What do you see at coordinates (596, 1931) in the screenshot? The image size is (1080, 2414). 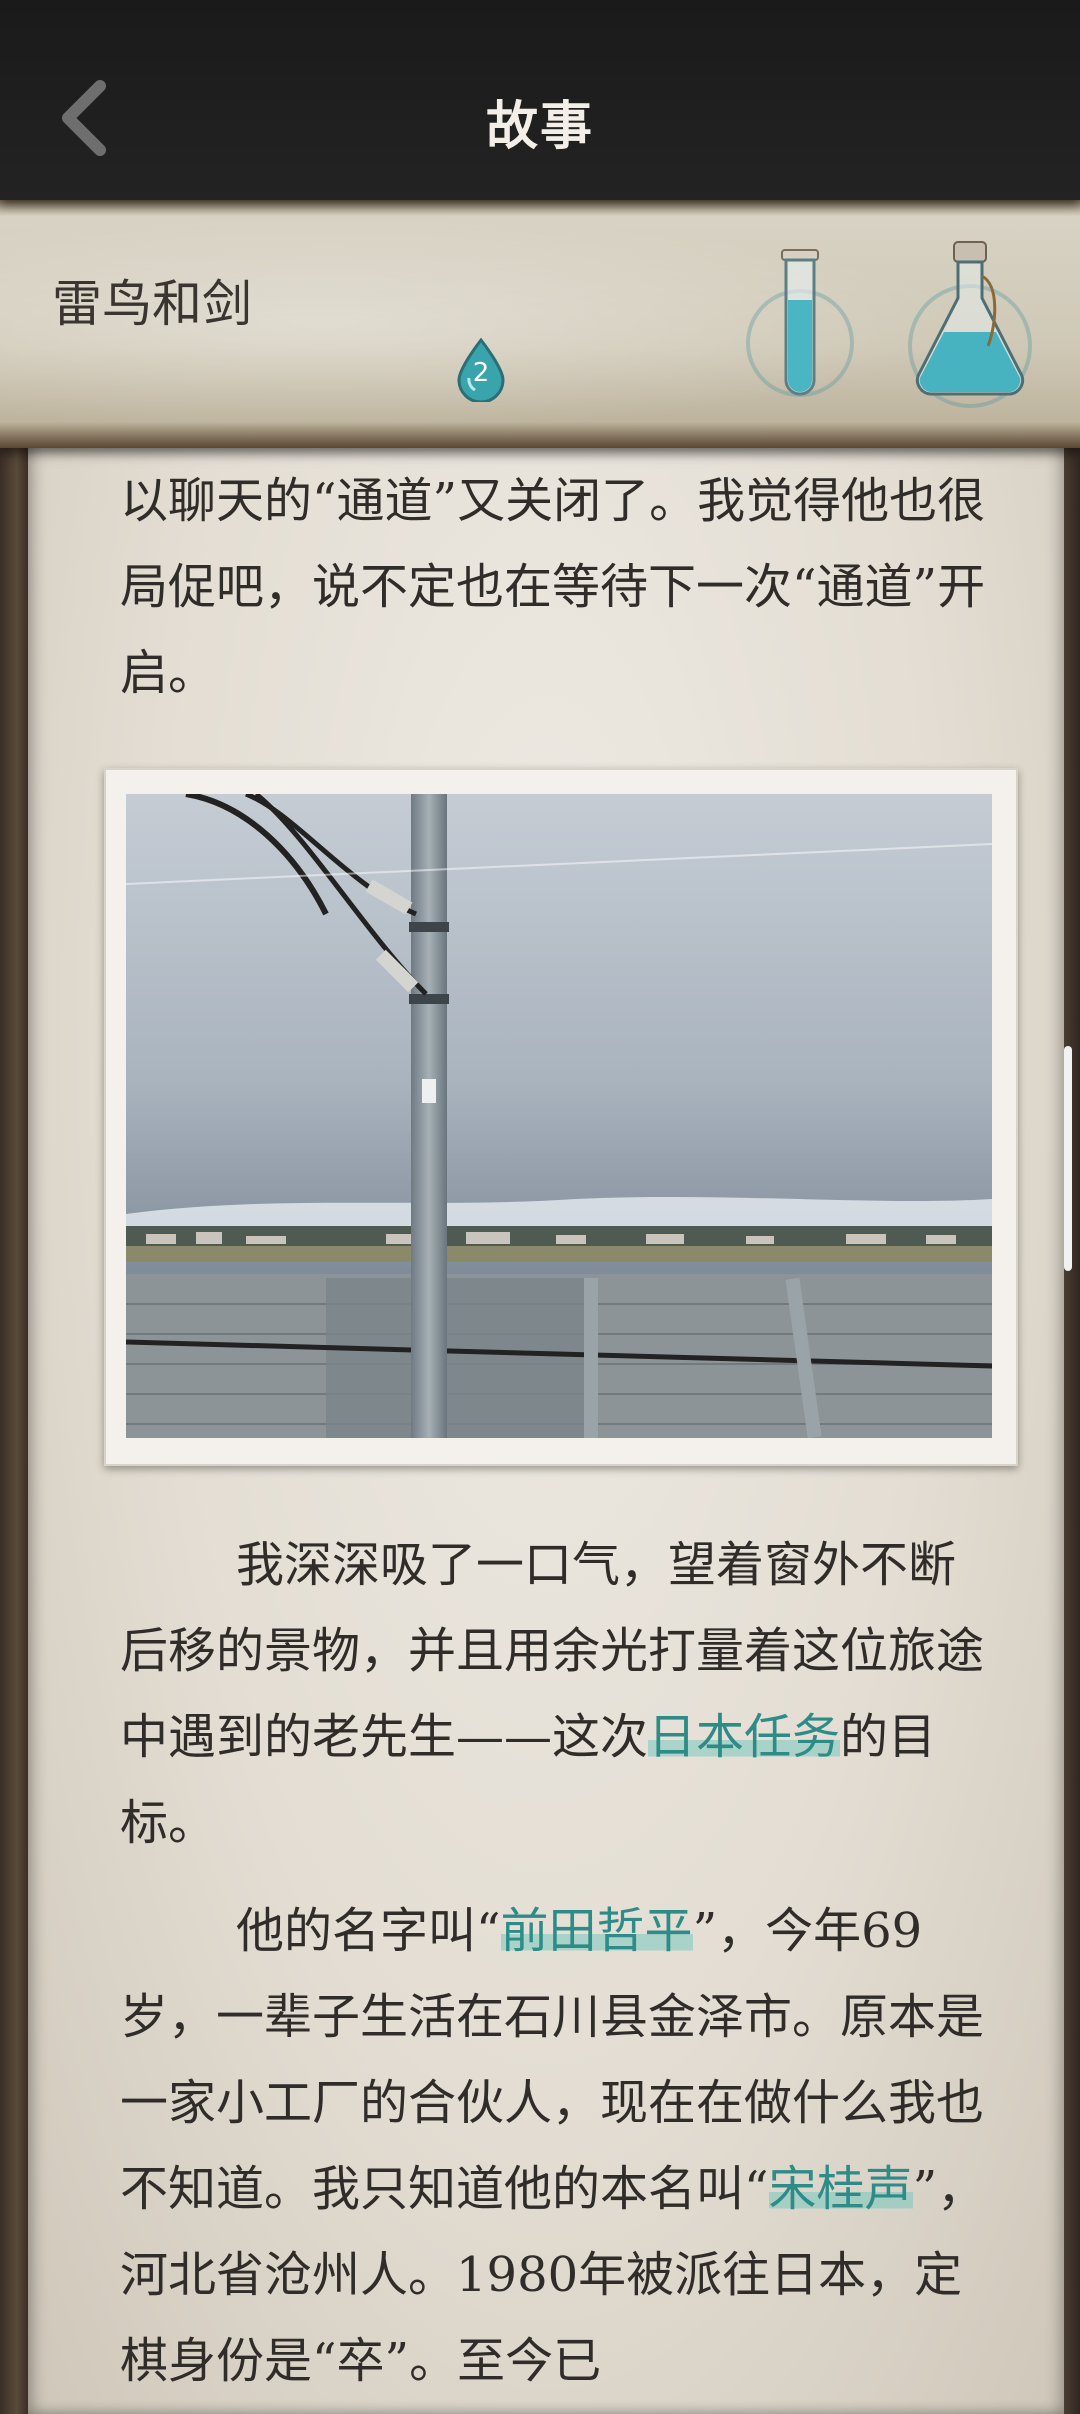 I see `keyword-link-maeda-teppei: 前田哲平` at bounding box center [596, 1931].